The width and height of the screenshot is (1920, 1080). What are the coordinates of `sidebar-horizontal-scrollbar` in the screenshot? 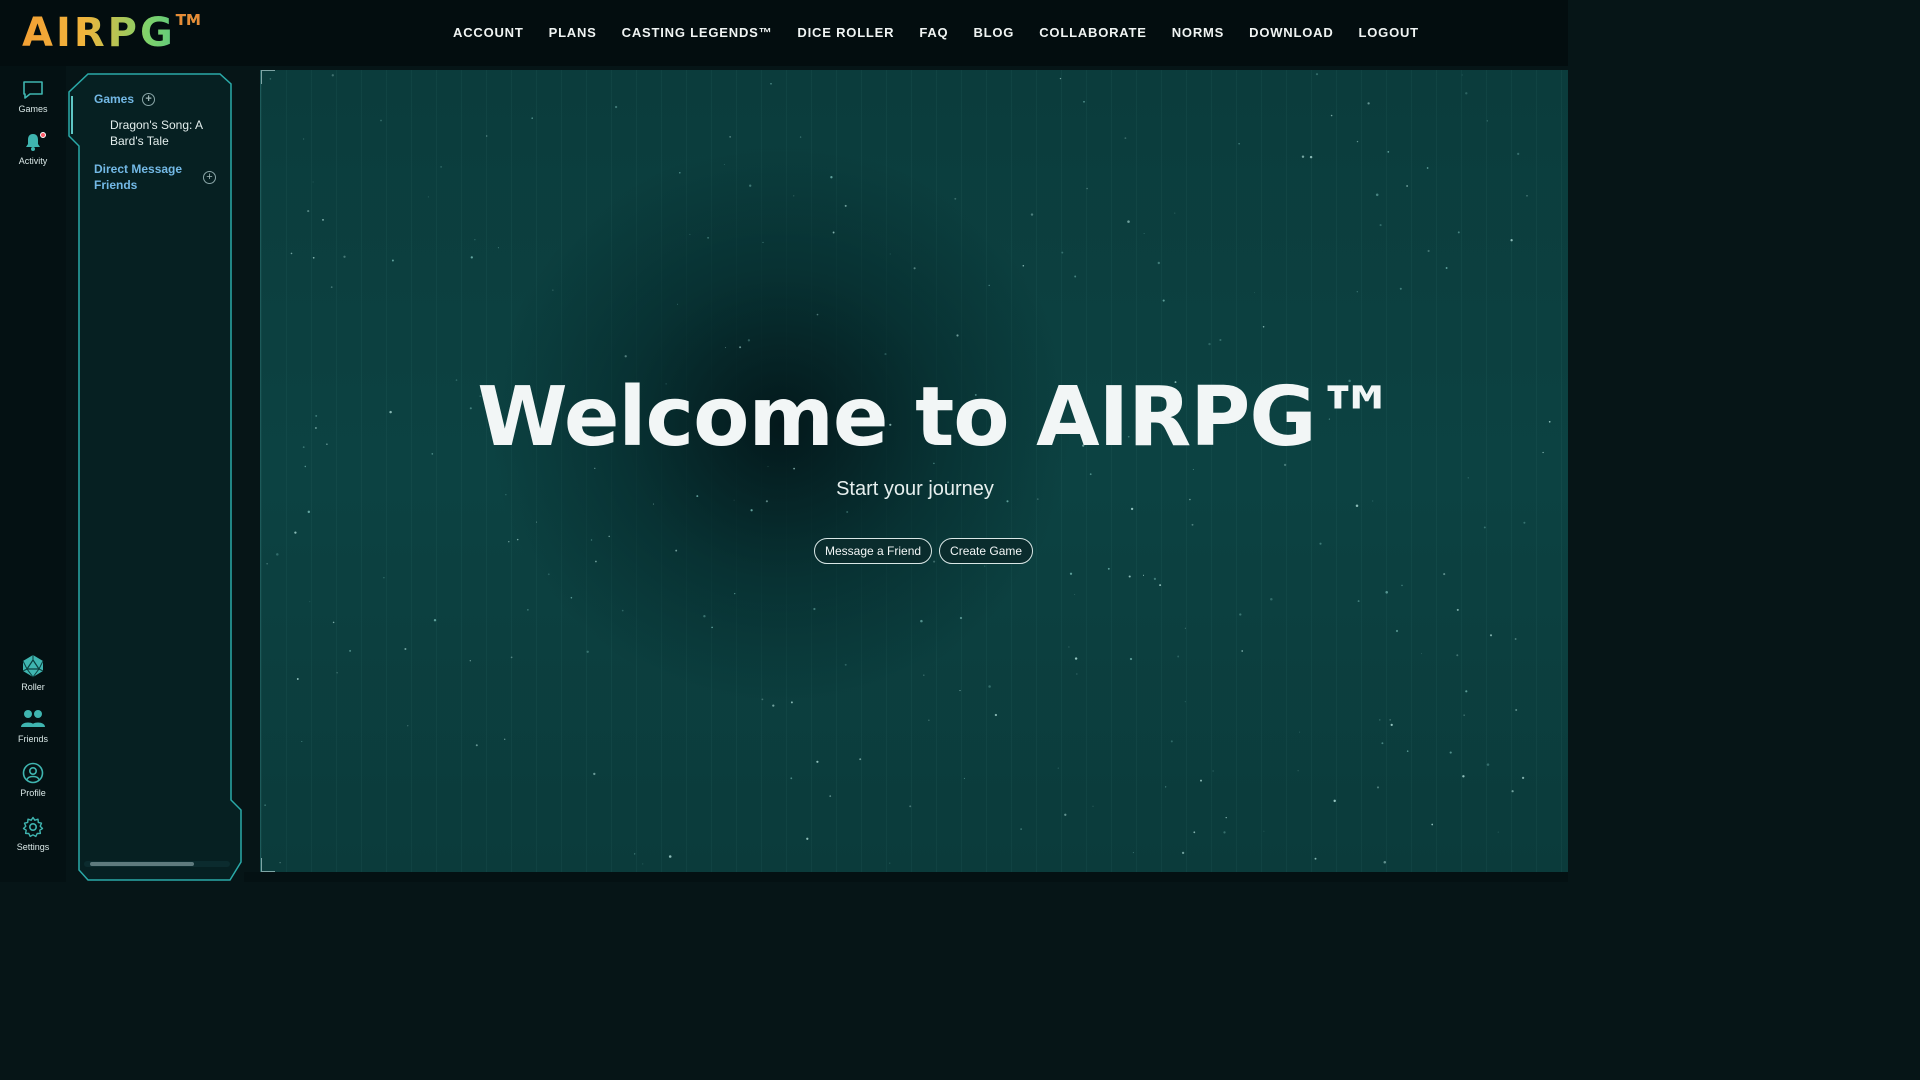 It's located at (157, 864).